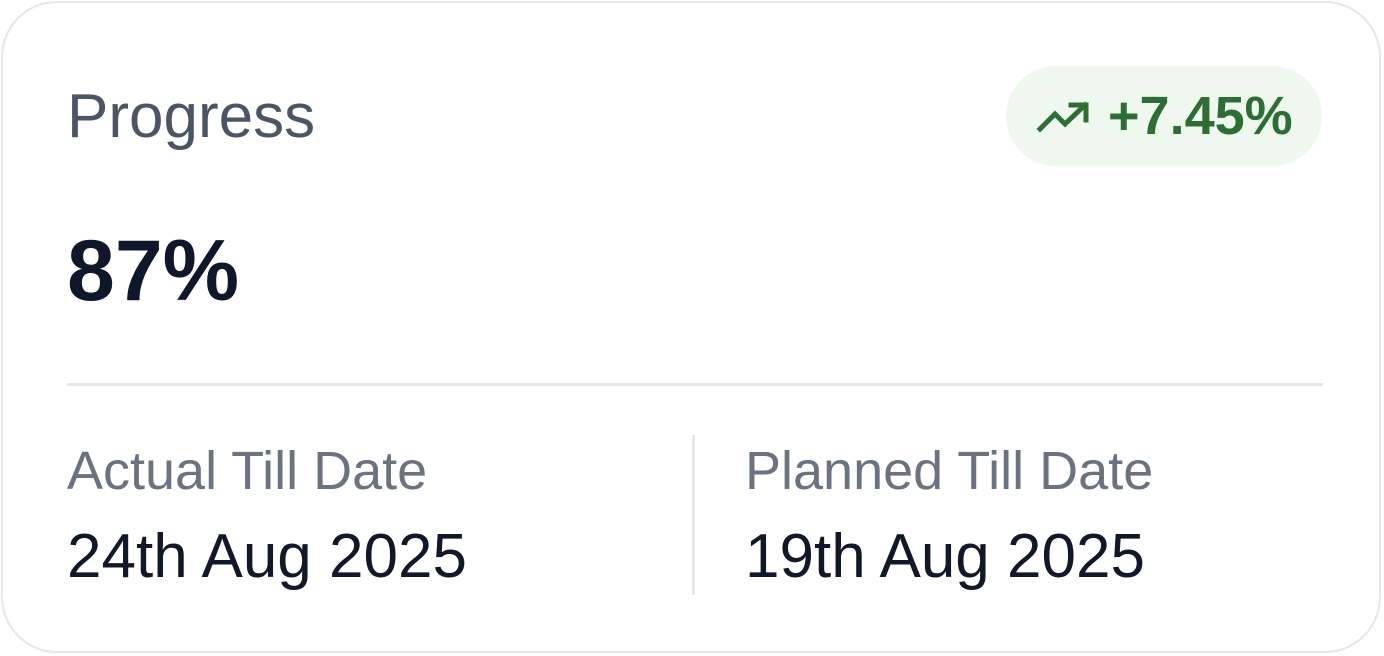 This screenshot has height=656, width=1384. Describe the element at coordinates (267, 556) in the screenshot. I see `actual-till-date-value: 24th Aug 2025` at that location.